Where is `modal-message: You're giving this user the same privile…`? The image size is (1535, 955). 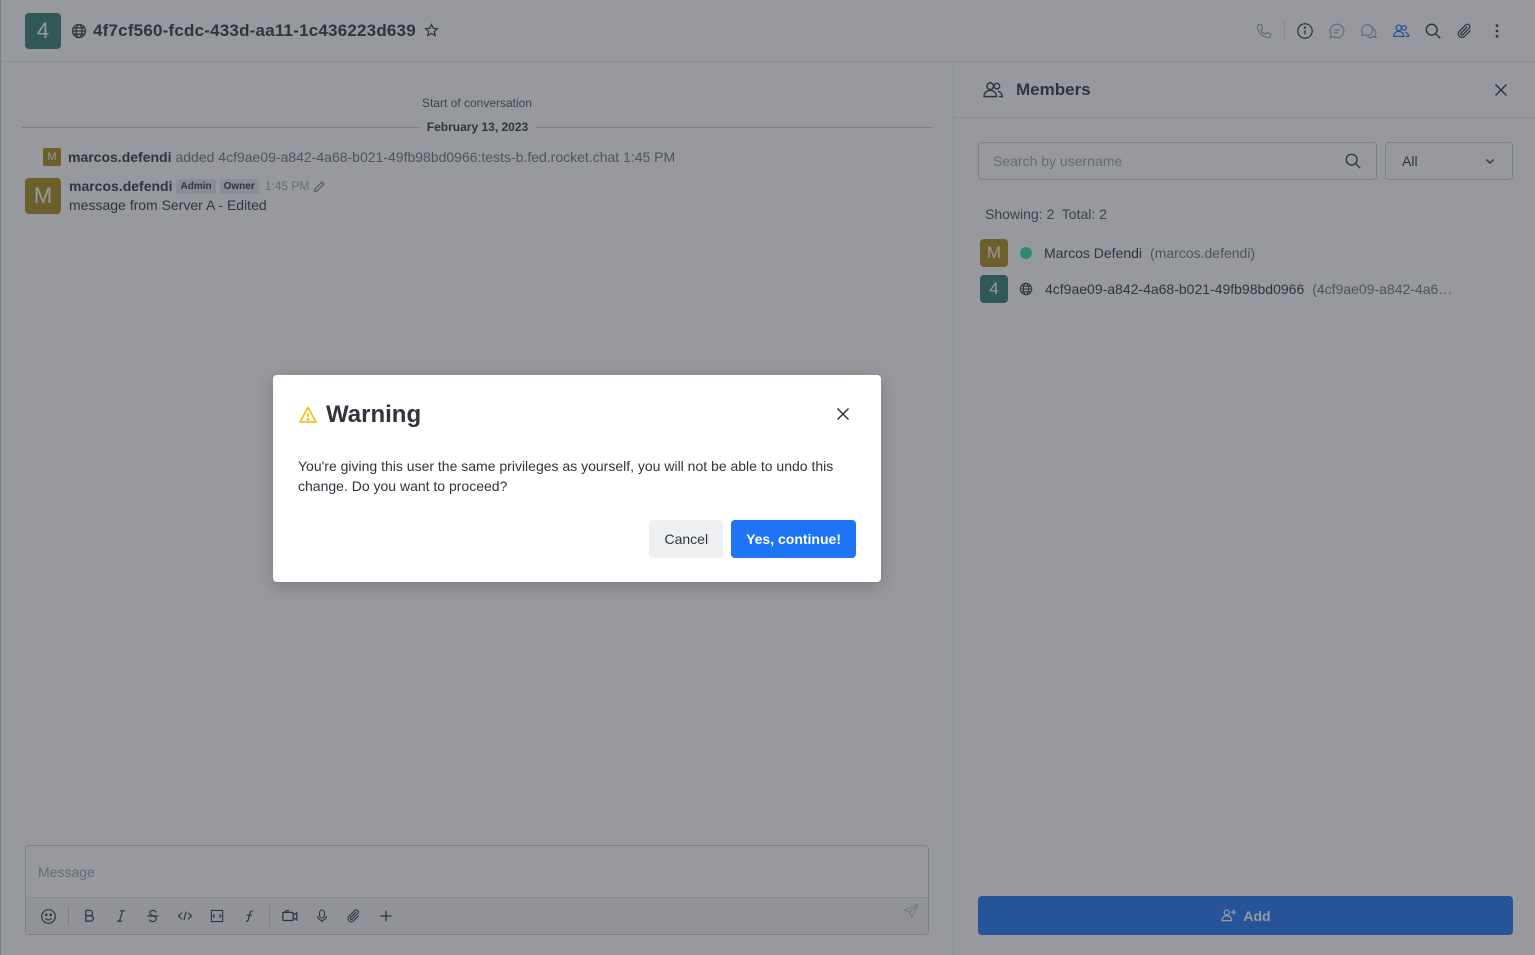
modal-message: You're giving this user the same privile… is located at coordinates (566, 476).